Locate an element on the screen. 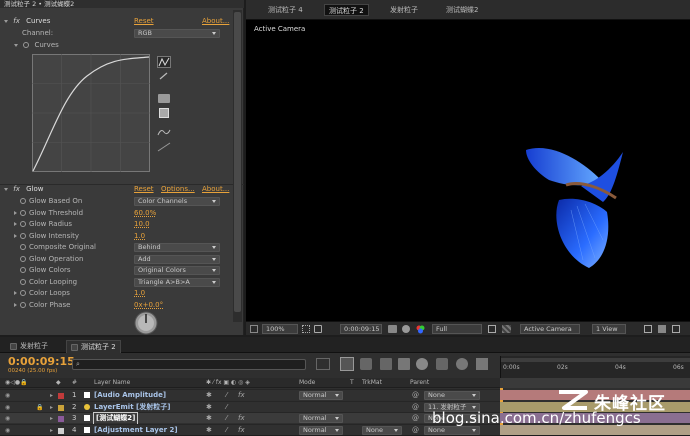 The image size is (690, 436). snapshot-icon is located at coordinates (392, 329).